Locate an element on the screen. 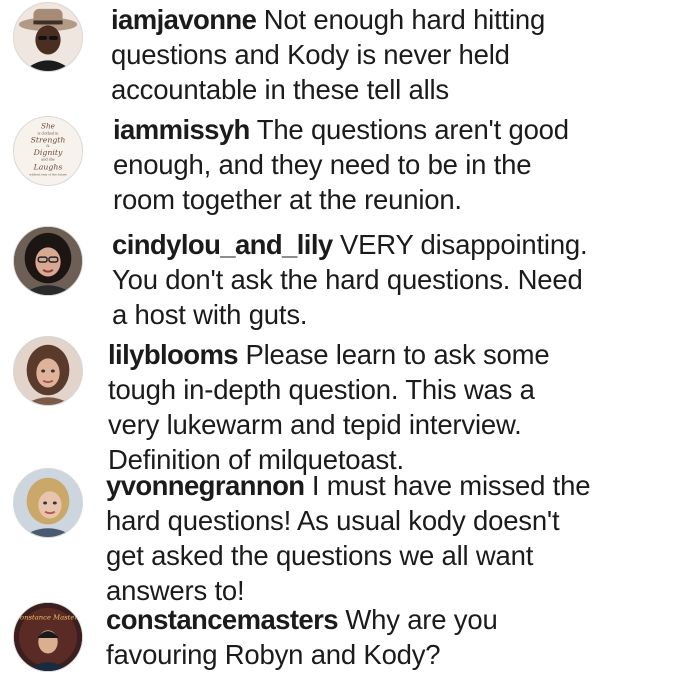 This screenshot has width=680, height=675. comment-text: VERY disappointing. is located at coordinates (464, 244).